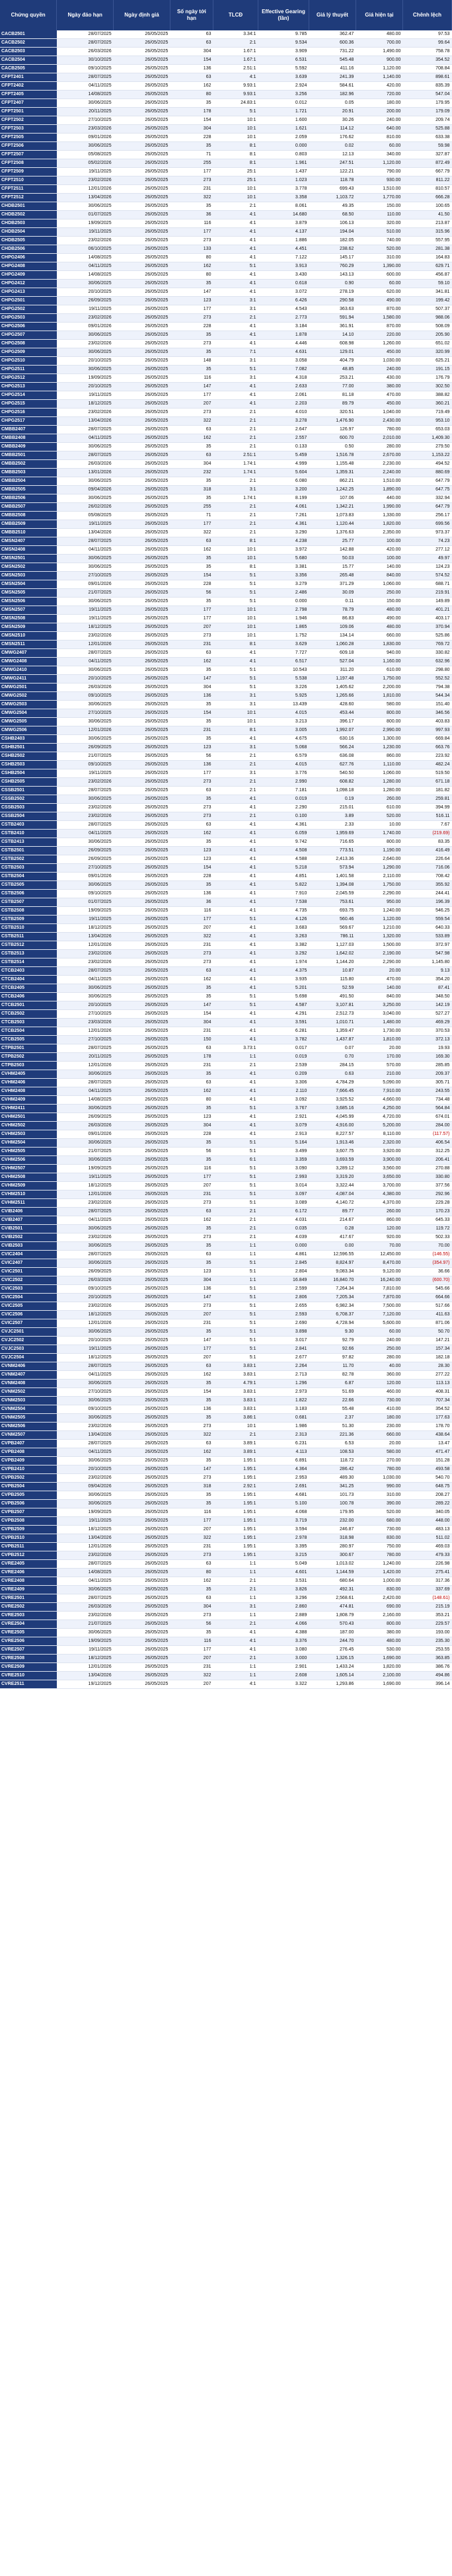 This screenshot has width=452, height=2576. What do you see at coordinates (85, 1409) in the screenshot?
I see `cell-col-maturity-date: 09/10/2025` at bounding box center [85, 1409].